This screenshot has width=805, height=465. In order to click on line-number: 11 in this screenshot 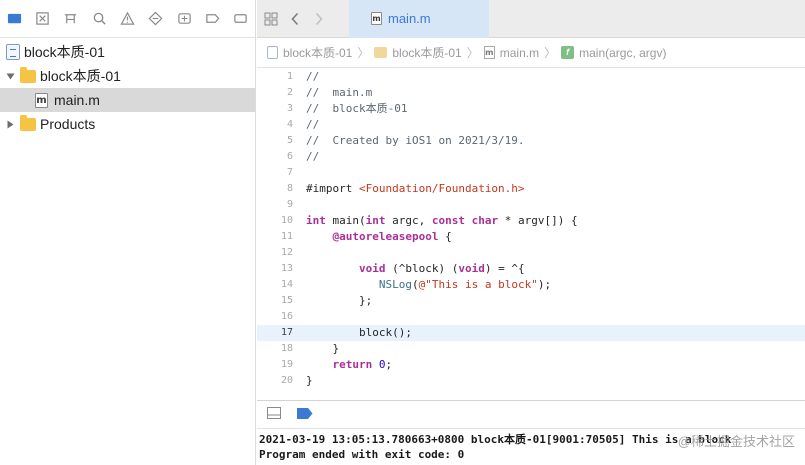, I will do `click(275, 237)`.